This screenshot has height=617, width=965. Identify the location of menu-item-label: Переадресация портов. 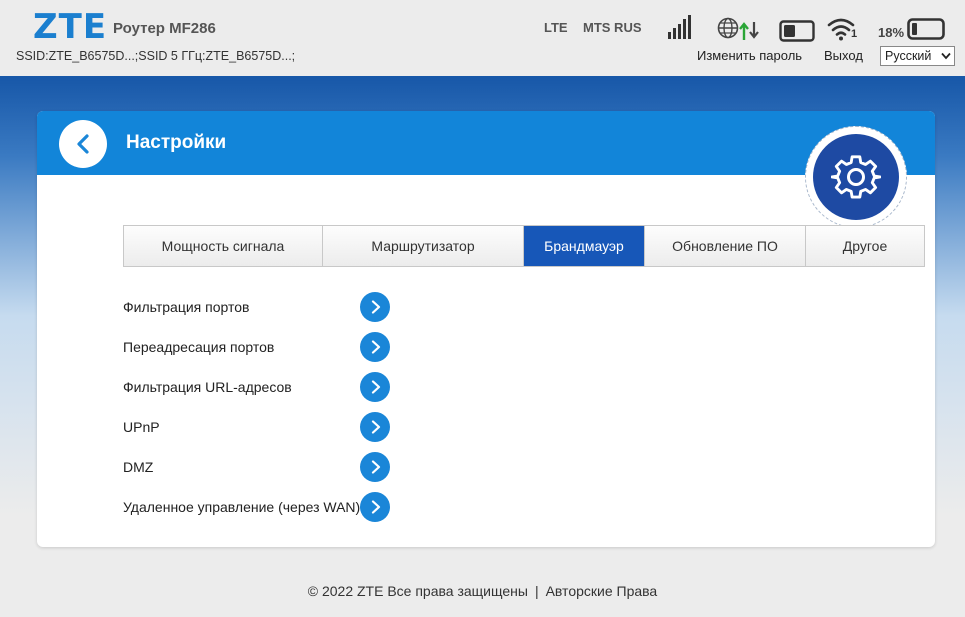
(199, 347).